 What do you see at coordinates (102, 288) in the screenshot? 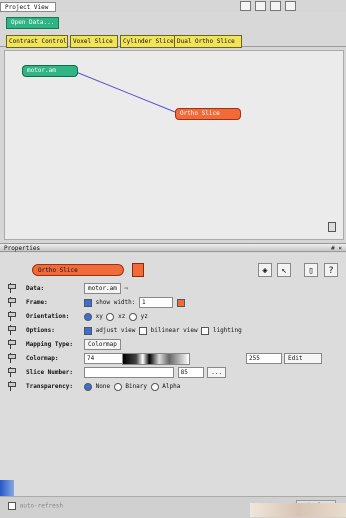
I see `data-select: motor.am` at bounding box center [102, 288].